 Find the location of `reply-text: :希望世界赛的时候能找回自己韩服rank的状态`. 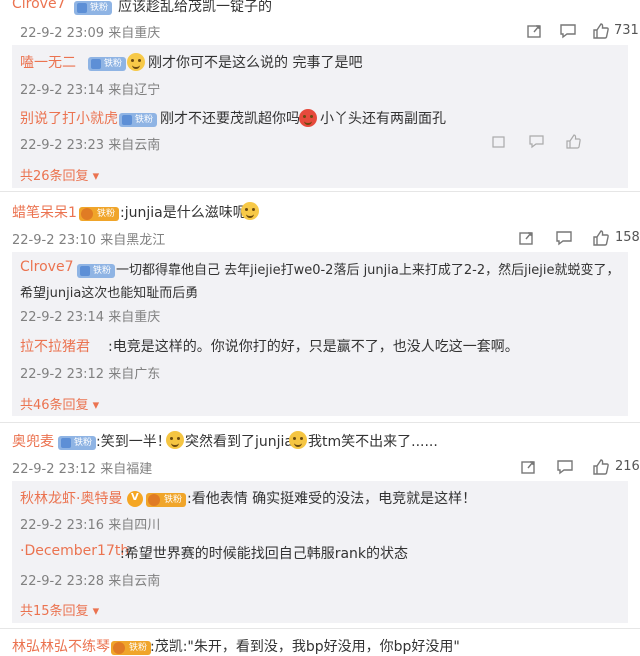

reply-text: :希望世界赛的时候能找回自己韩服rank的状态 is located at coordinates (264, 554).